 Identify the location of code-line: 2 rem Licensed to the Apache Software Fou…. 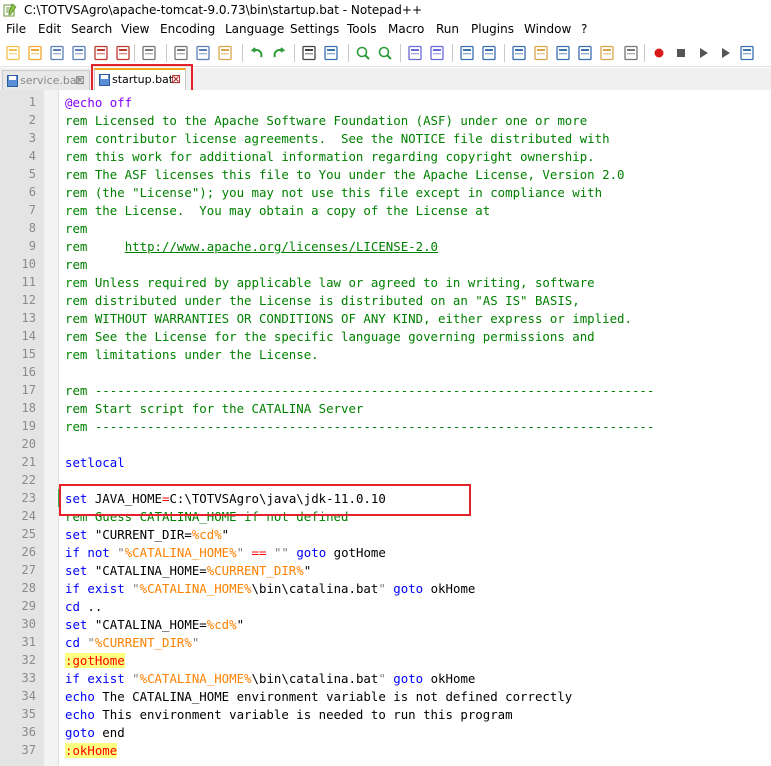
(385, 120).